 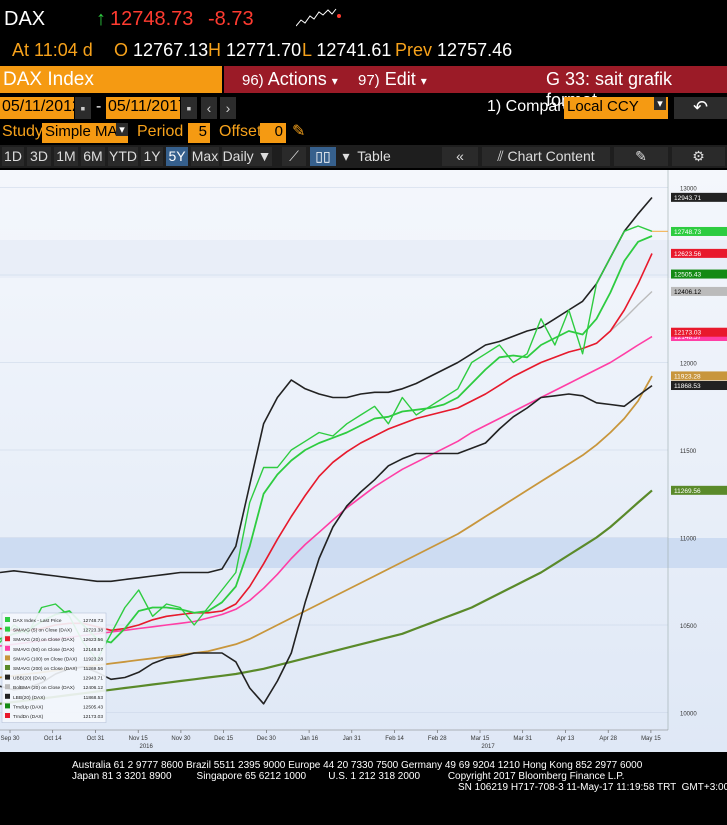 I want to click on value-tag-label: 12943.71, so click(x=687, y=198).